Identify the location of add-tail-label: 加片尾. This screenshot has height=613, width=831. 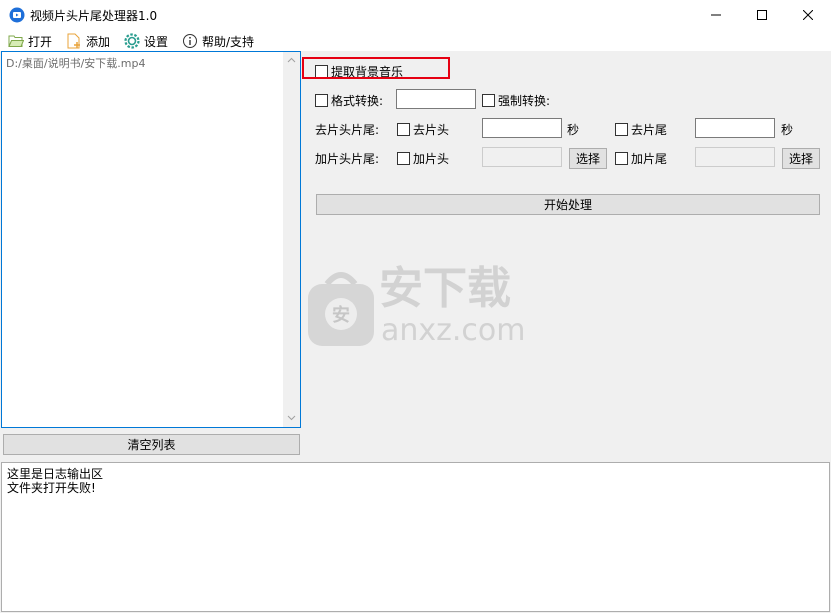
(649, 158).